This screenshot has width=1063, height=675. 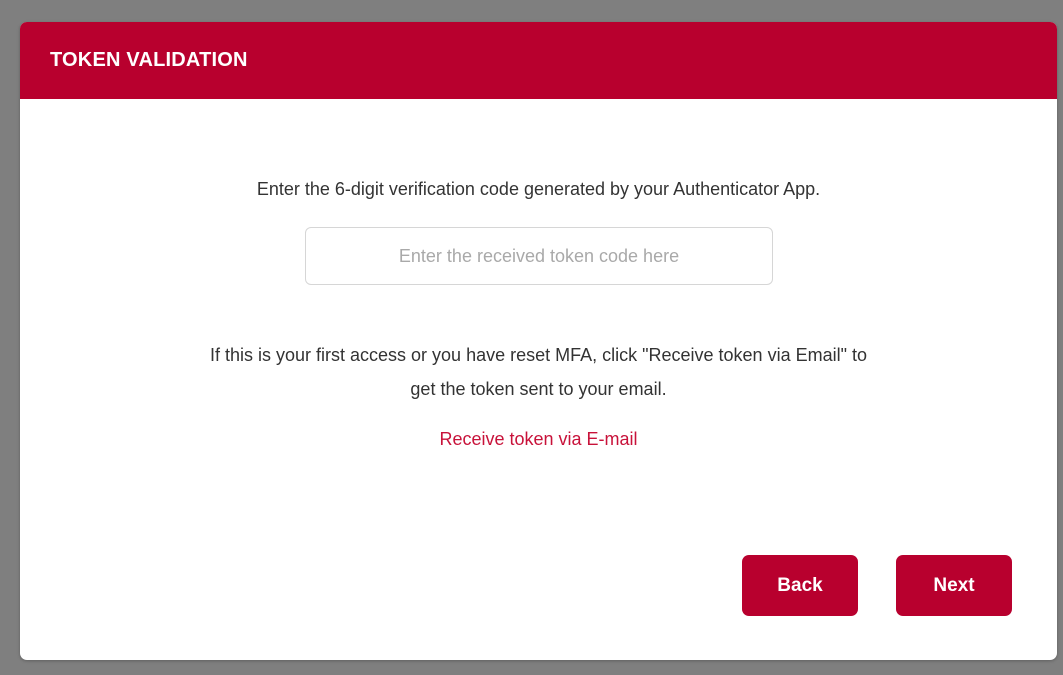 I want to click on info-line-2: get the token sent to your email., so click(x=538, y=389).